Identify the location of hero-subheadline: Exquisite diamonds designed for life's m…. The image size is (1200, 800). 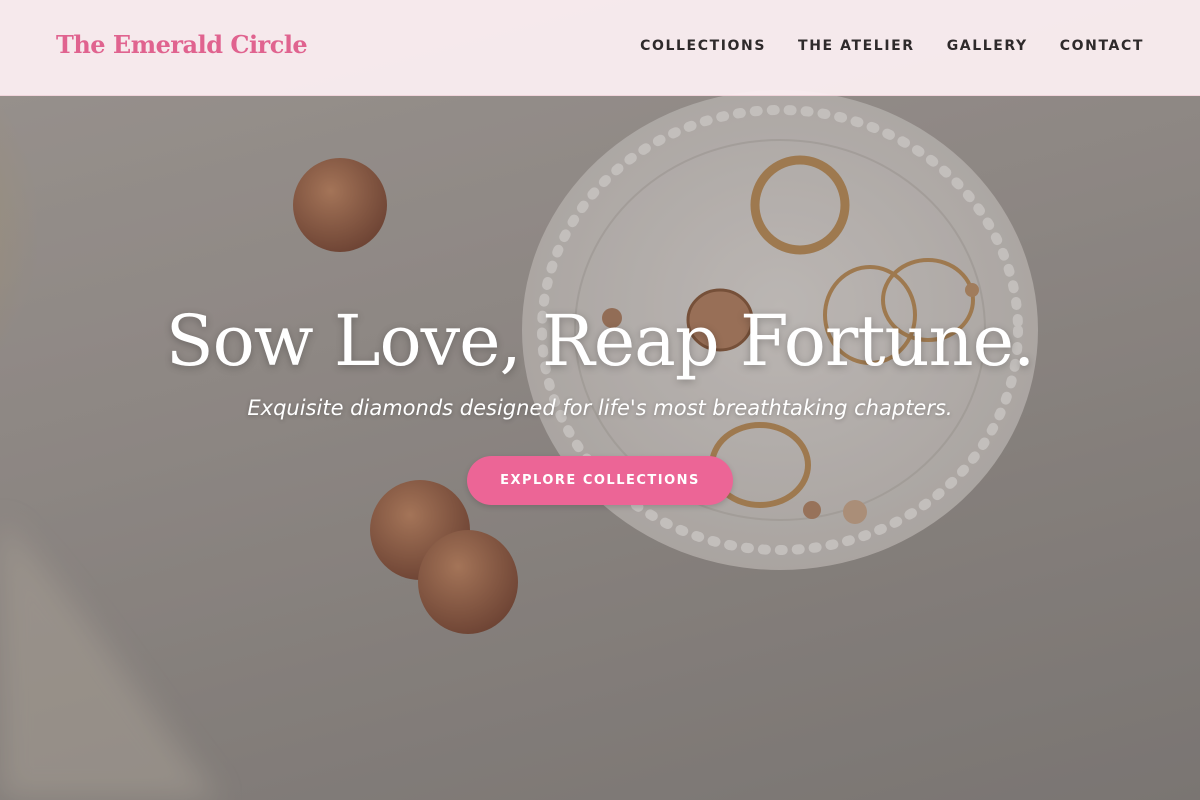
(600, 408).